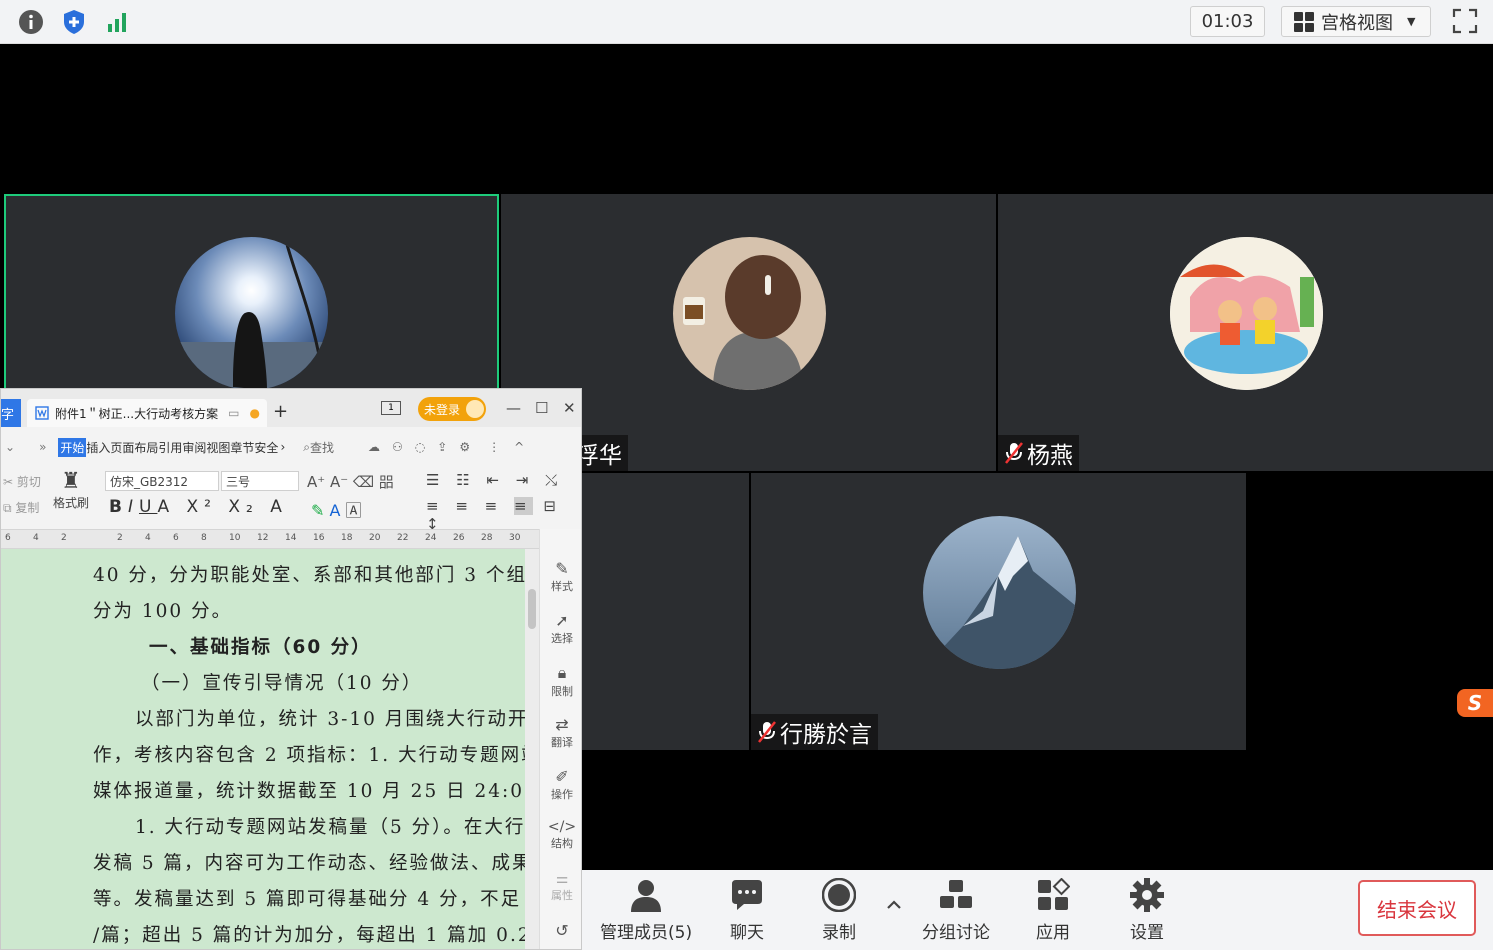 This screenshot has width=1493, height=950. Describe the element at coordinates (31, 22) in the screenshot. I see `info-icon` at that location.